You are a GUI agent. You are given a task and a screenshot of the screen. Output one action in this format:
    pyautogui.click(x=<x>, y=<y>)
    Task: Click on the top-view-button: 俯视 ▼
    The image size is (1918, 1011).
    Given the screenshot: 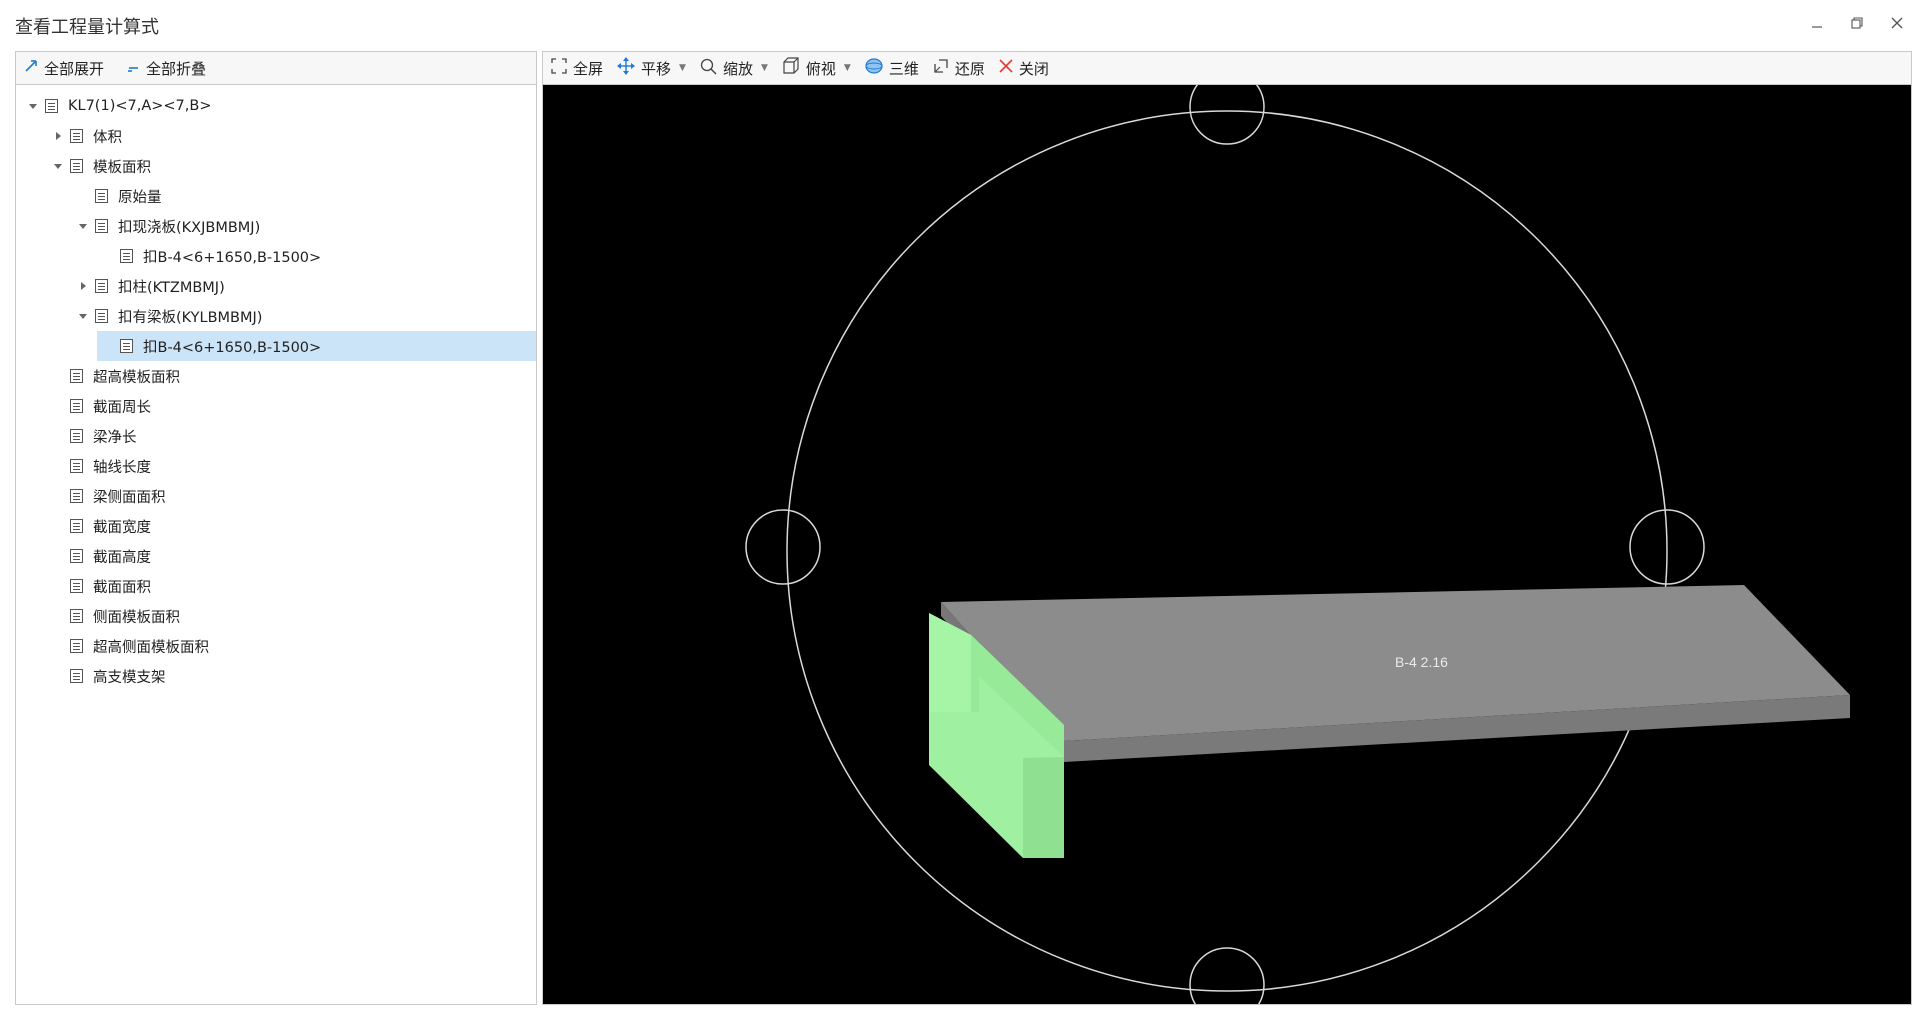 What is the action you would take?
    pyautogui.click(x=816, y=68)
    